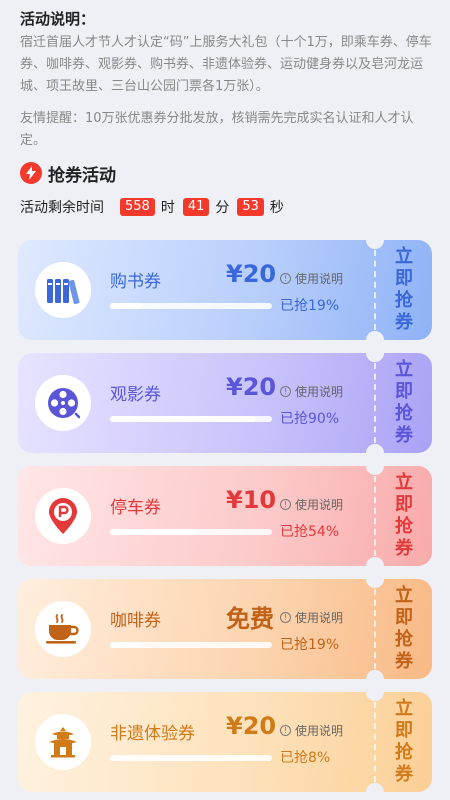 This screenshot has height=800, width=450. What do you see at coordinates (217, 129) in the screenshot?
I see `intro-tip: 友情提醒：10万张优惠券分批发放，核销需先完成实名认证和人才认定。` at bounding box center [217, 129].